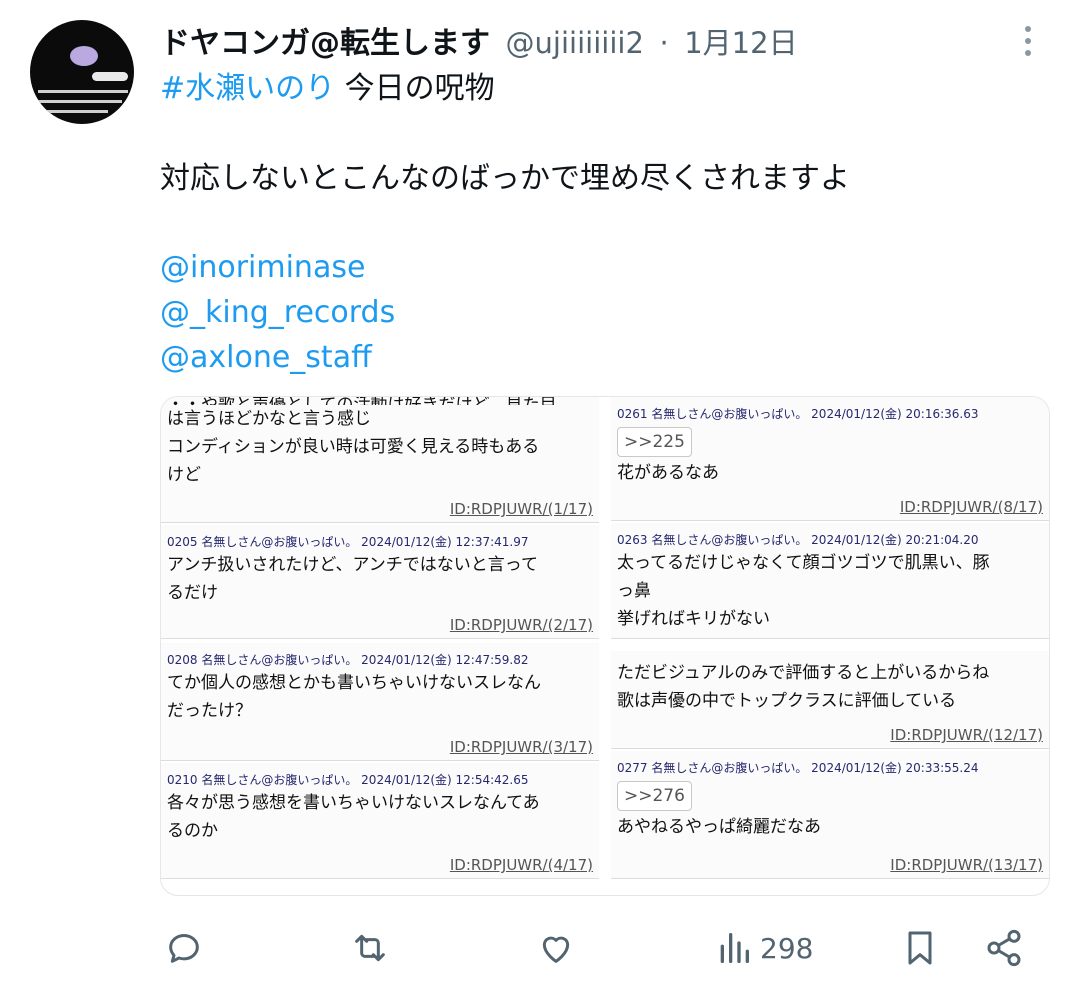 The image size is (1079, 992). I want to click on retweet-button, so click(370, 948).